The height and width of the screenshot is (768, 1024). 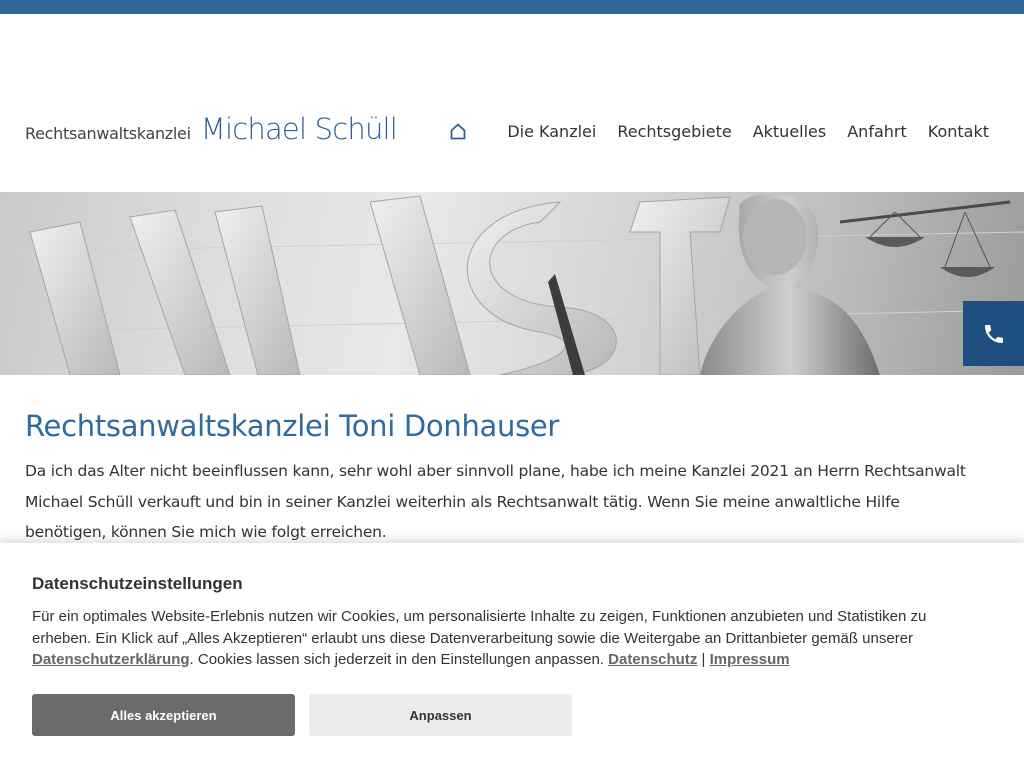 What do you see at coordinates (652, 659) in the screenshot?
I see `privacy-link: Datenschutz` at bounding box center [652, 659].